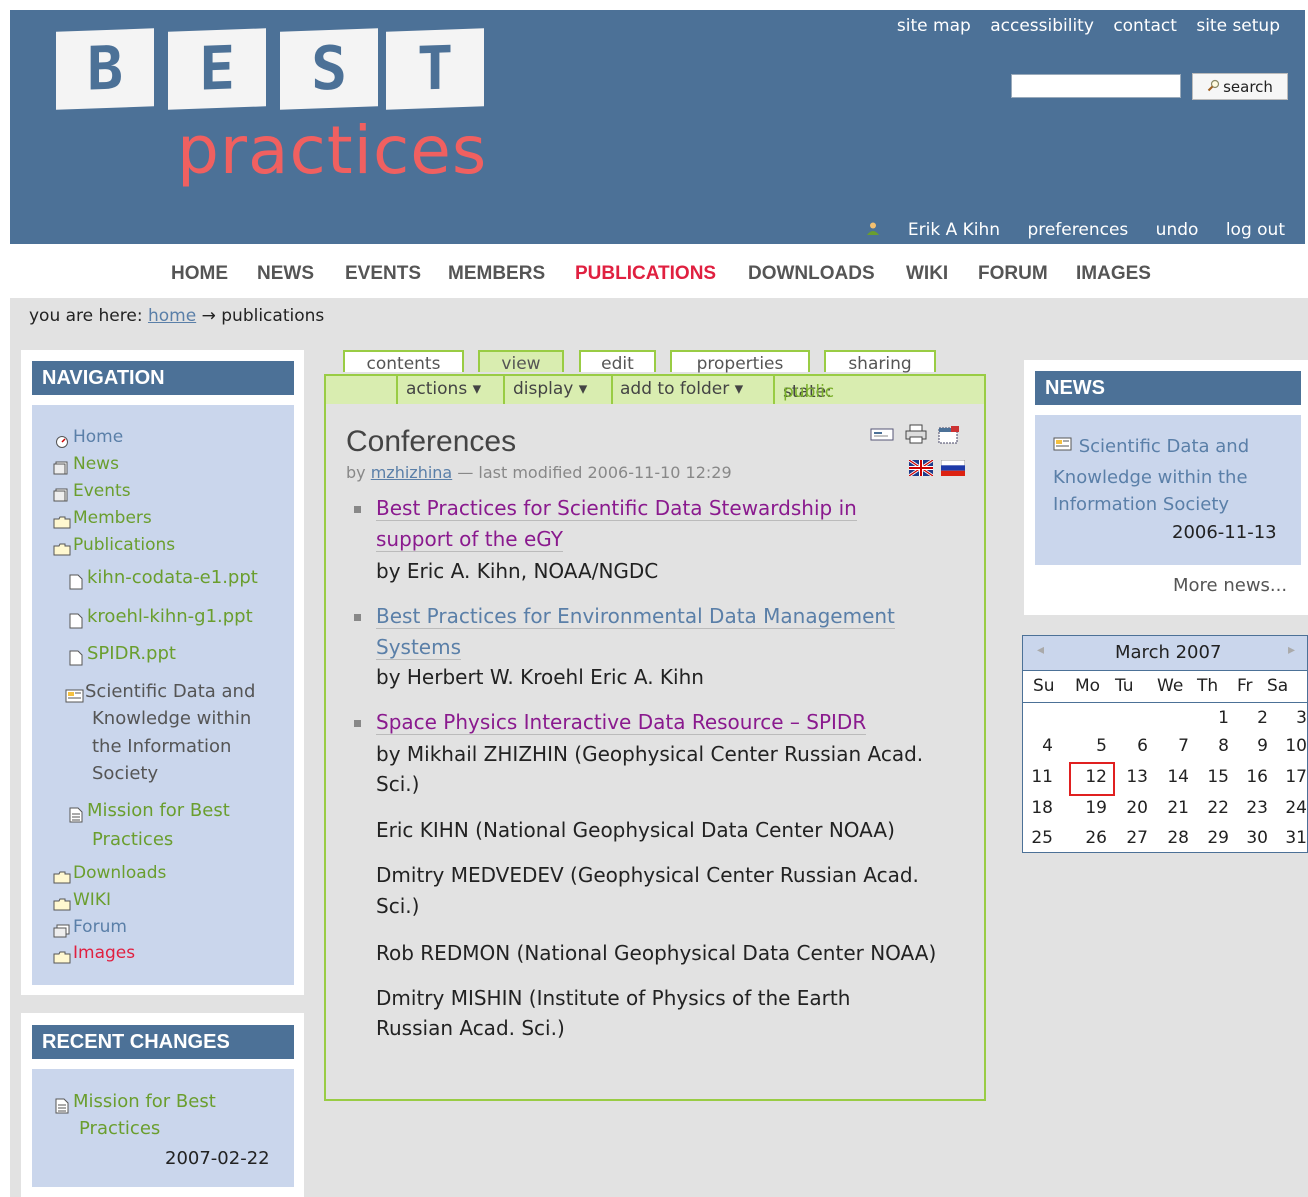  Describe the element at coordinates (949, 437) in the screenshot. I see `full-screen-icon` at that location.